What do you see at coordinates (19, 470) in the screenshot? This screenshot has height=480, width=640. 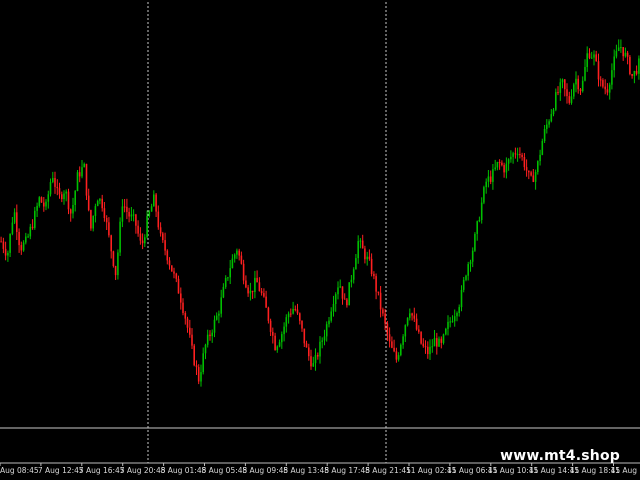 I see `x-tick-label: Aug 08:45` at bounding box center [19, 470].